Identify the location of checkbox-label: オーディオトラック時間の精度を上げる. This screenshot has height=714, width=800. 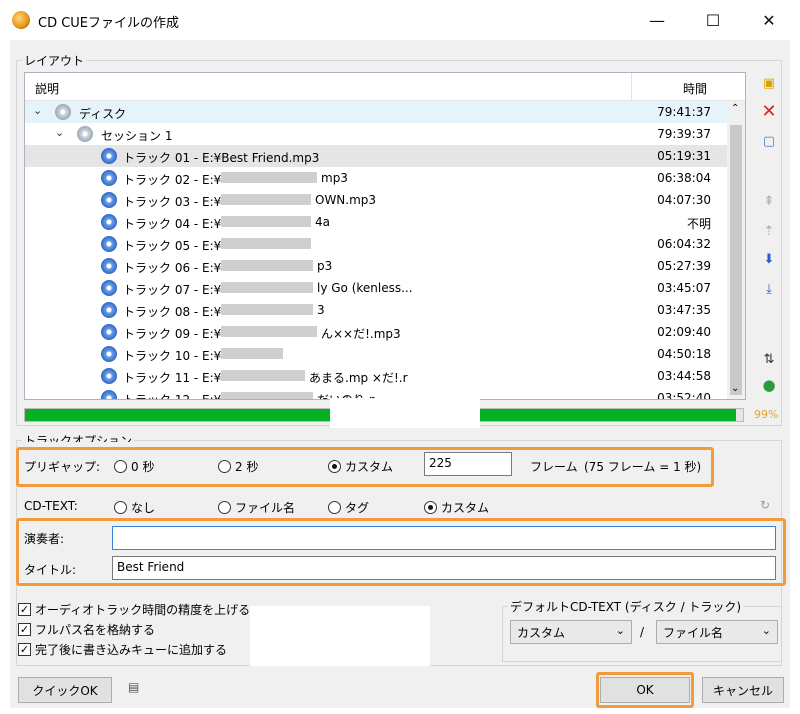
(143, 610).